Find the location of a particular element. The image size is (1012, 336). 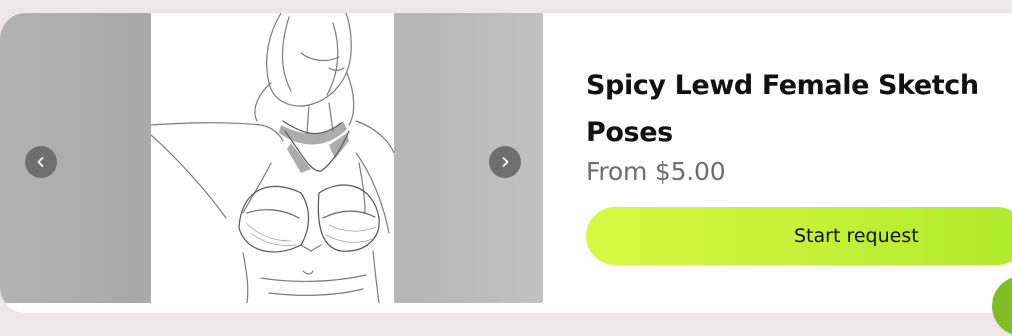

carousel-prev-button is located at coordinates (41, 162).